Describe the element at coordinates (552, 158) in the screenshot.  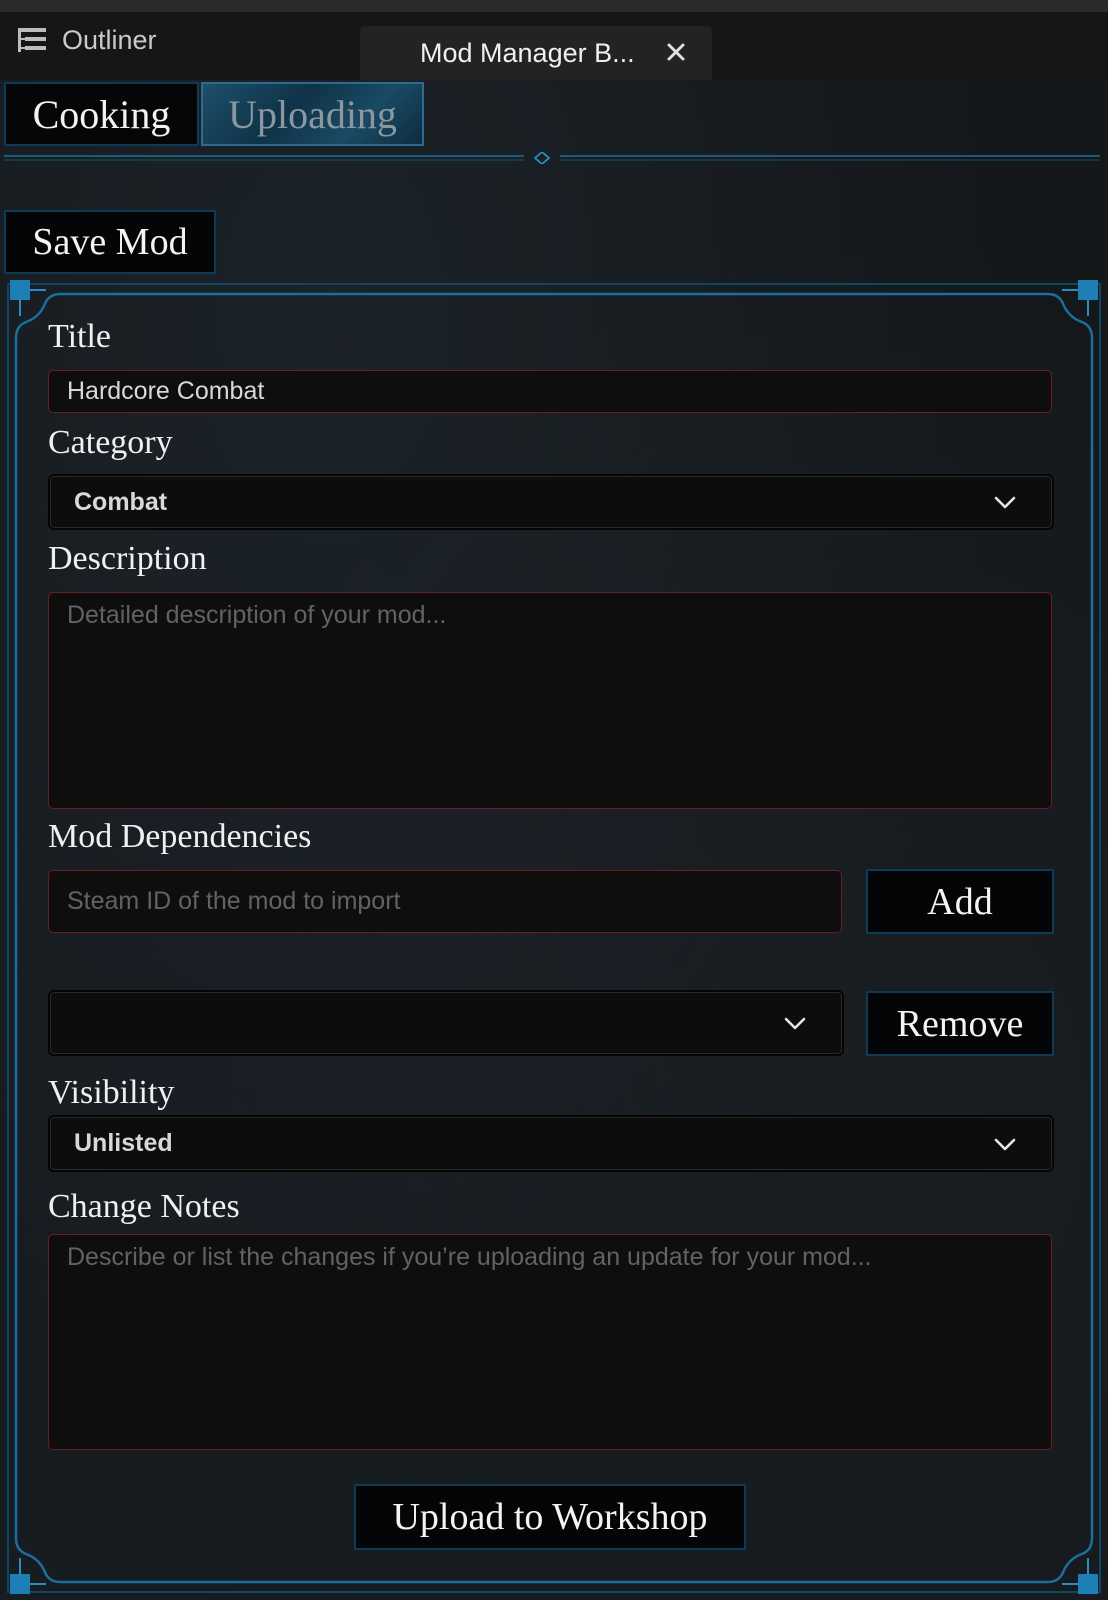
I see `ornament-divider` at that location.